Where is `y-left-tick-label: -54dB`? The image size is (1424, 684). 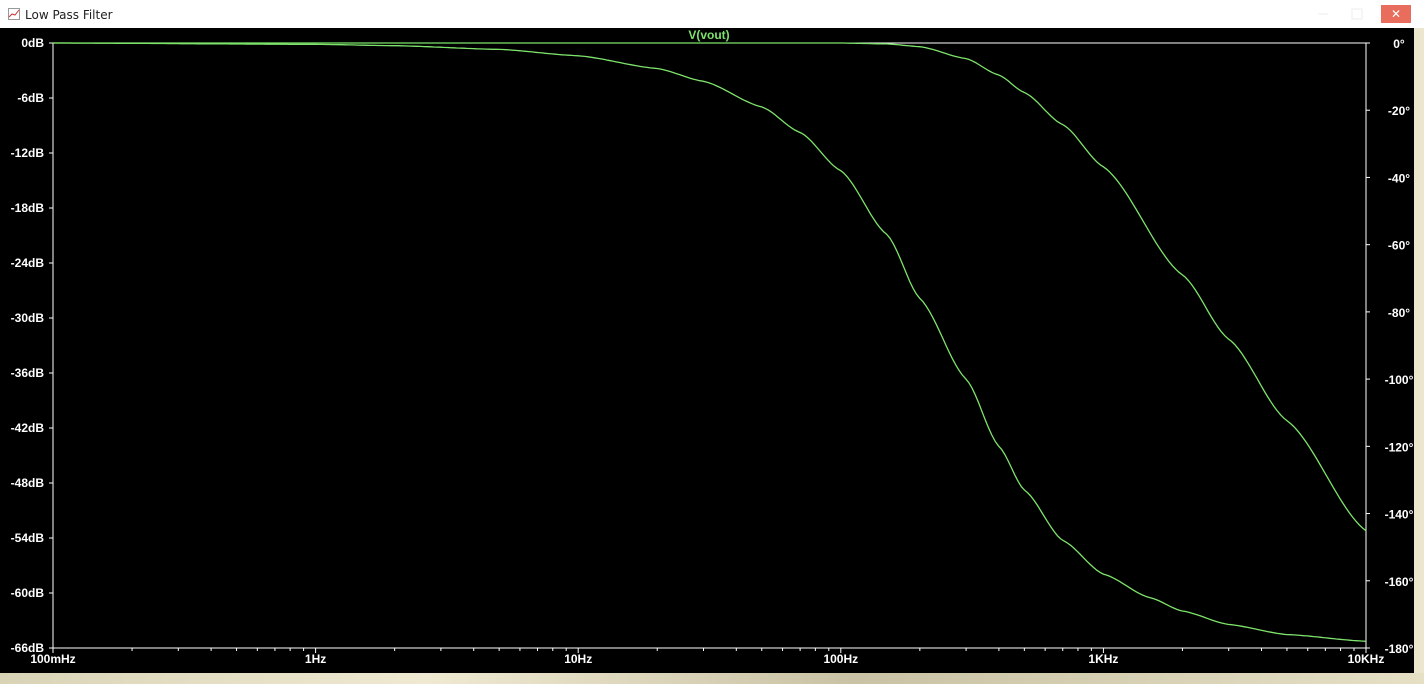 y-left-tick-label: -54dB is located at coordinates (28, 538).